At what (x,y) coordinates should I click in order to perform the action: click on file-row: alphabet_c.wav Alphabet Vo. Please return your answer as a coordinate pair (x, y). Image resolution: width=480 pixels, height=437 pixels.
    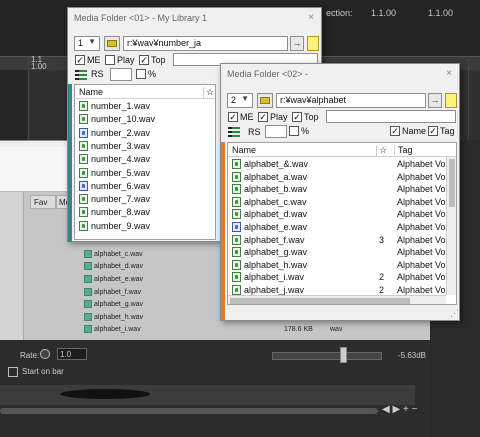
    Looking at the image, I should click on (337, 202).